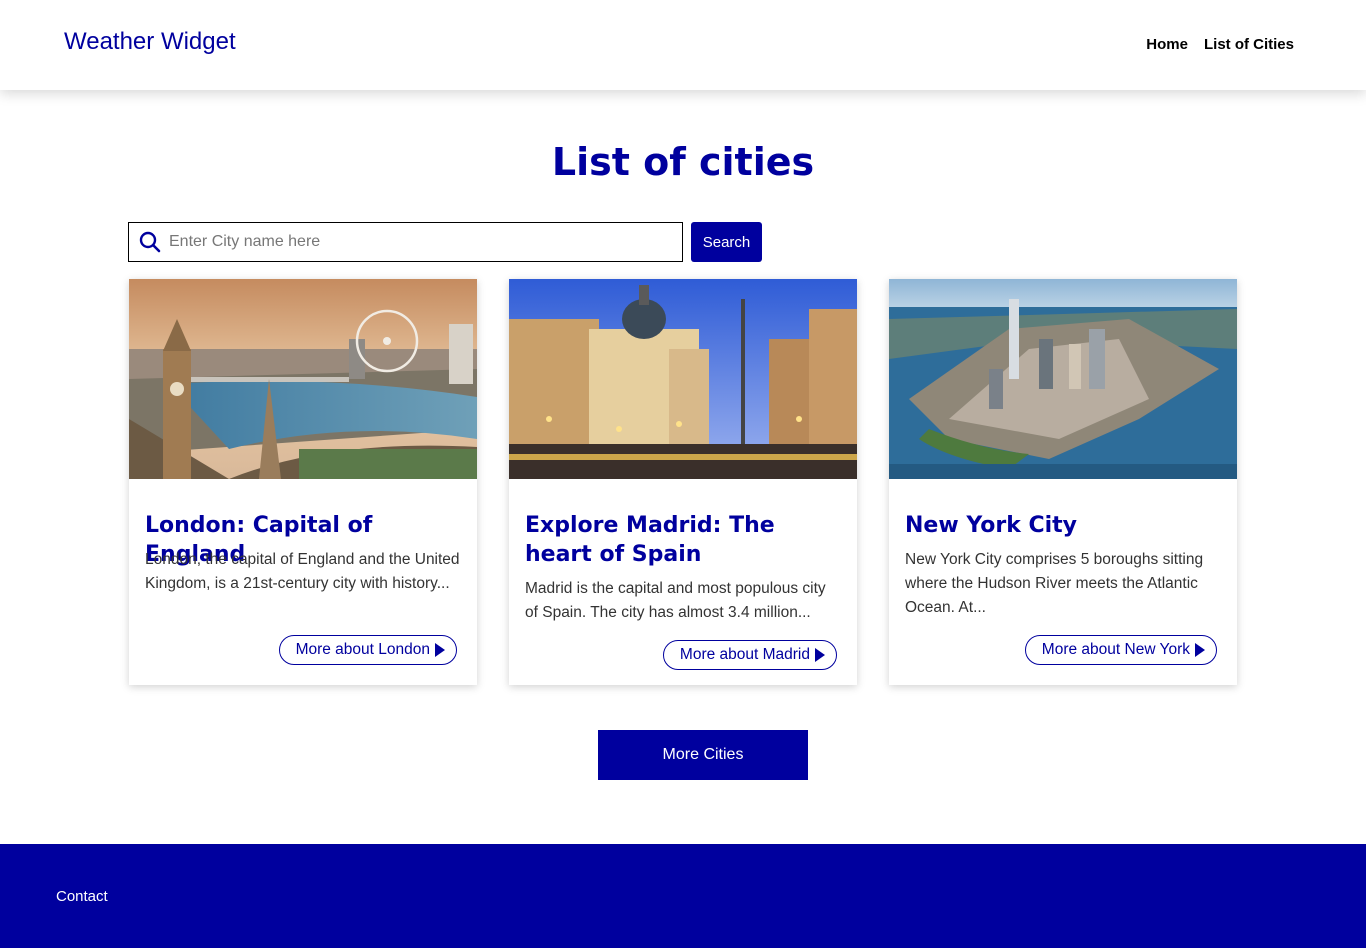 Image resolution: width=1366 pixels, height=948 pixels. I want to click on search-button: Search, so click(726, 242).